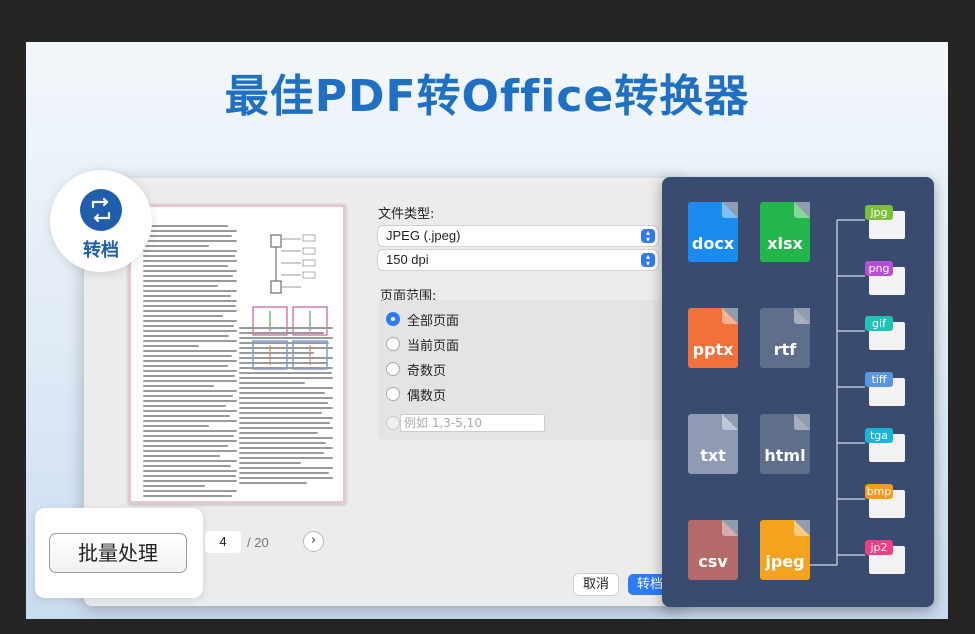 This screenshot has width=975, height=634. Describe the element at coordinates (885, 222) in the screenshot. I see `jpg-image-icon: jpg` at that location.